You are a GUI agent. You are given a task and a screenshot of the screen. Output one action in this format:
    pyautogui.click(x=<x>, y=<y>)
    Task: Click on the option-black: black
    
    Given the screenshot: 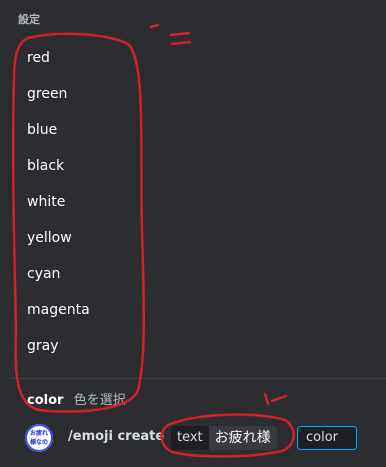 What is the action you would take?
    pyautogui.click(x=45, y=166)
    